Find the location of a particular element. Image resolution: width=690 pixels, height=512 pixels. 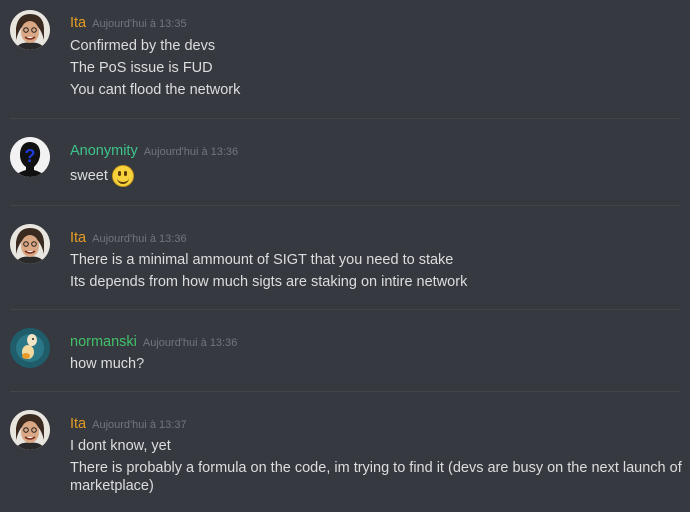

message-header: Anonymity Aujourd'hui à 13:36 is located at coordinates (154, 151).